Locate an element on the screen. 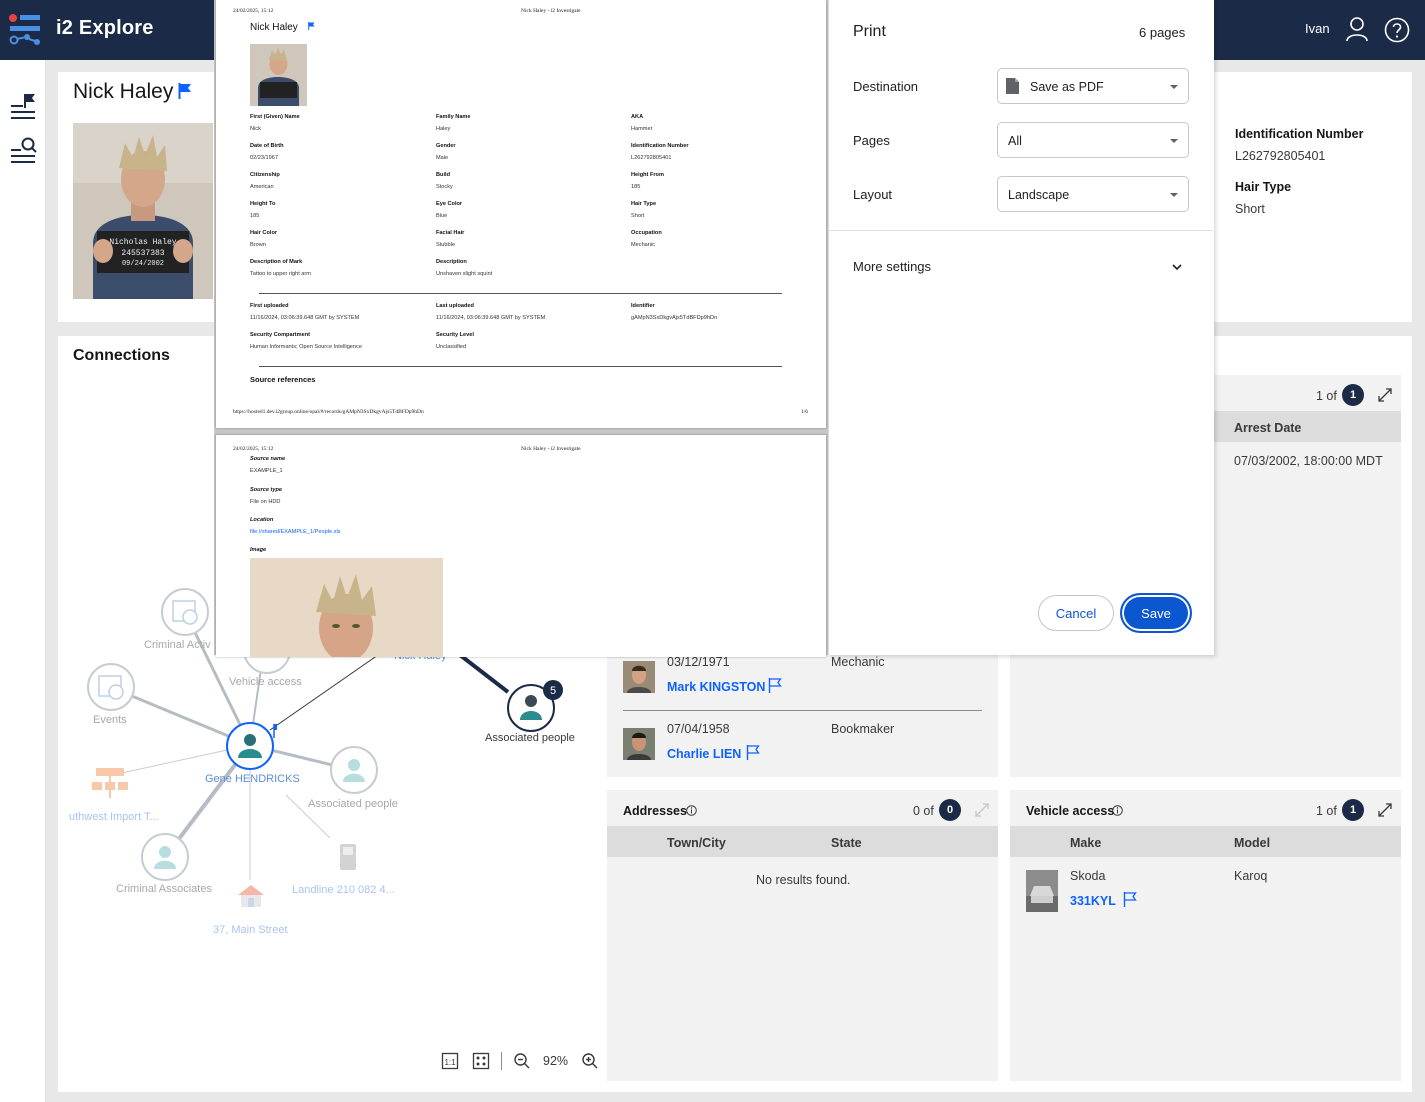  node-label-events: Events is located at coordinates (110, 720).